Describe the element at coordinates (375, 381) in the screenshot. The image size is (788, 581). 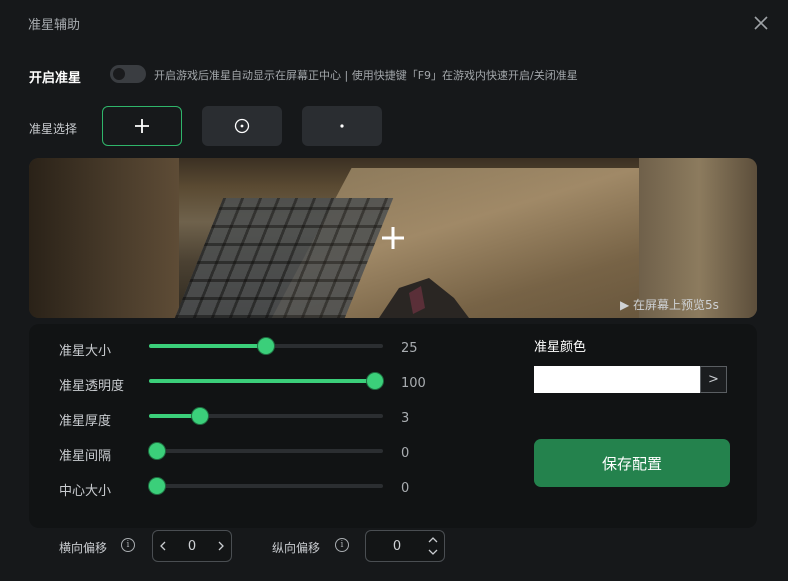
I see `opacity-slider-thumb` at that location.